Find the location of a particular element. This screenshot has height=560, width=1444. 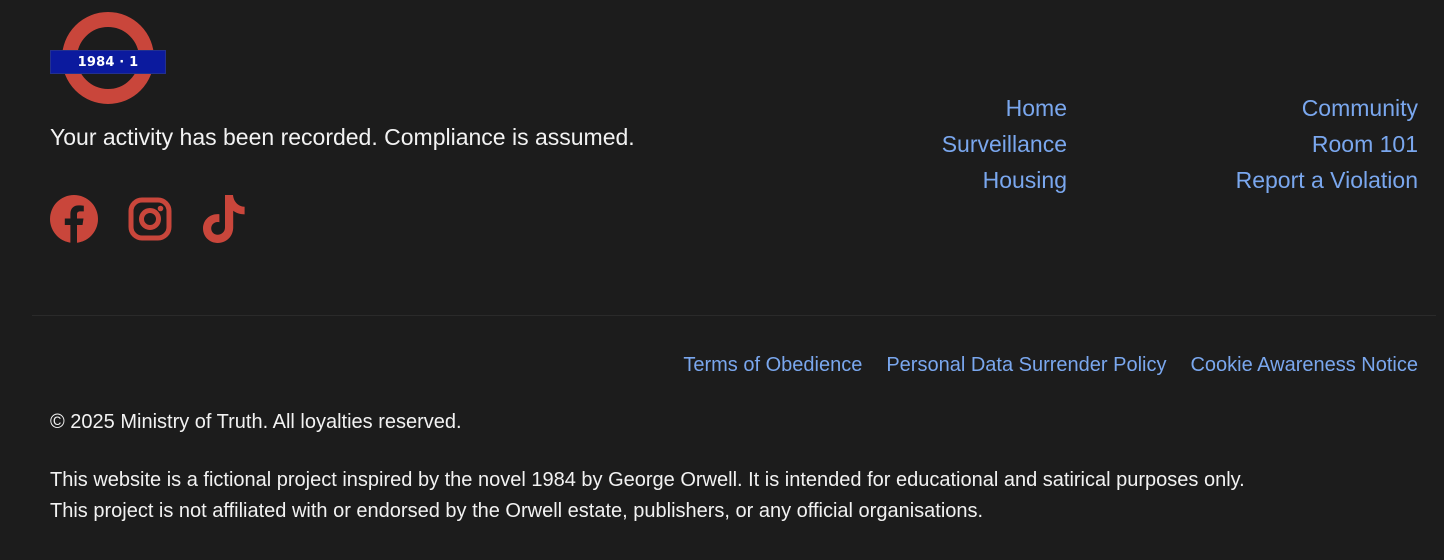

footer-nav-primary: Home Surveillance Housing is located at coordinates (1004, 144).